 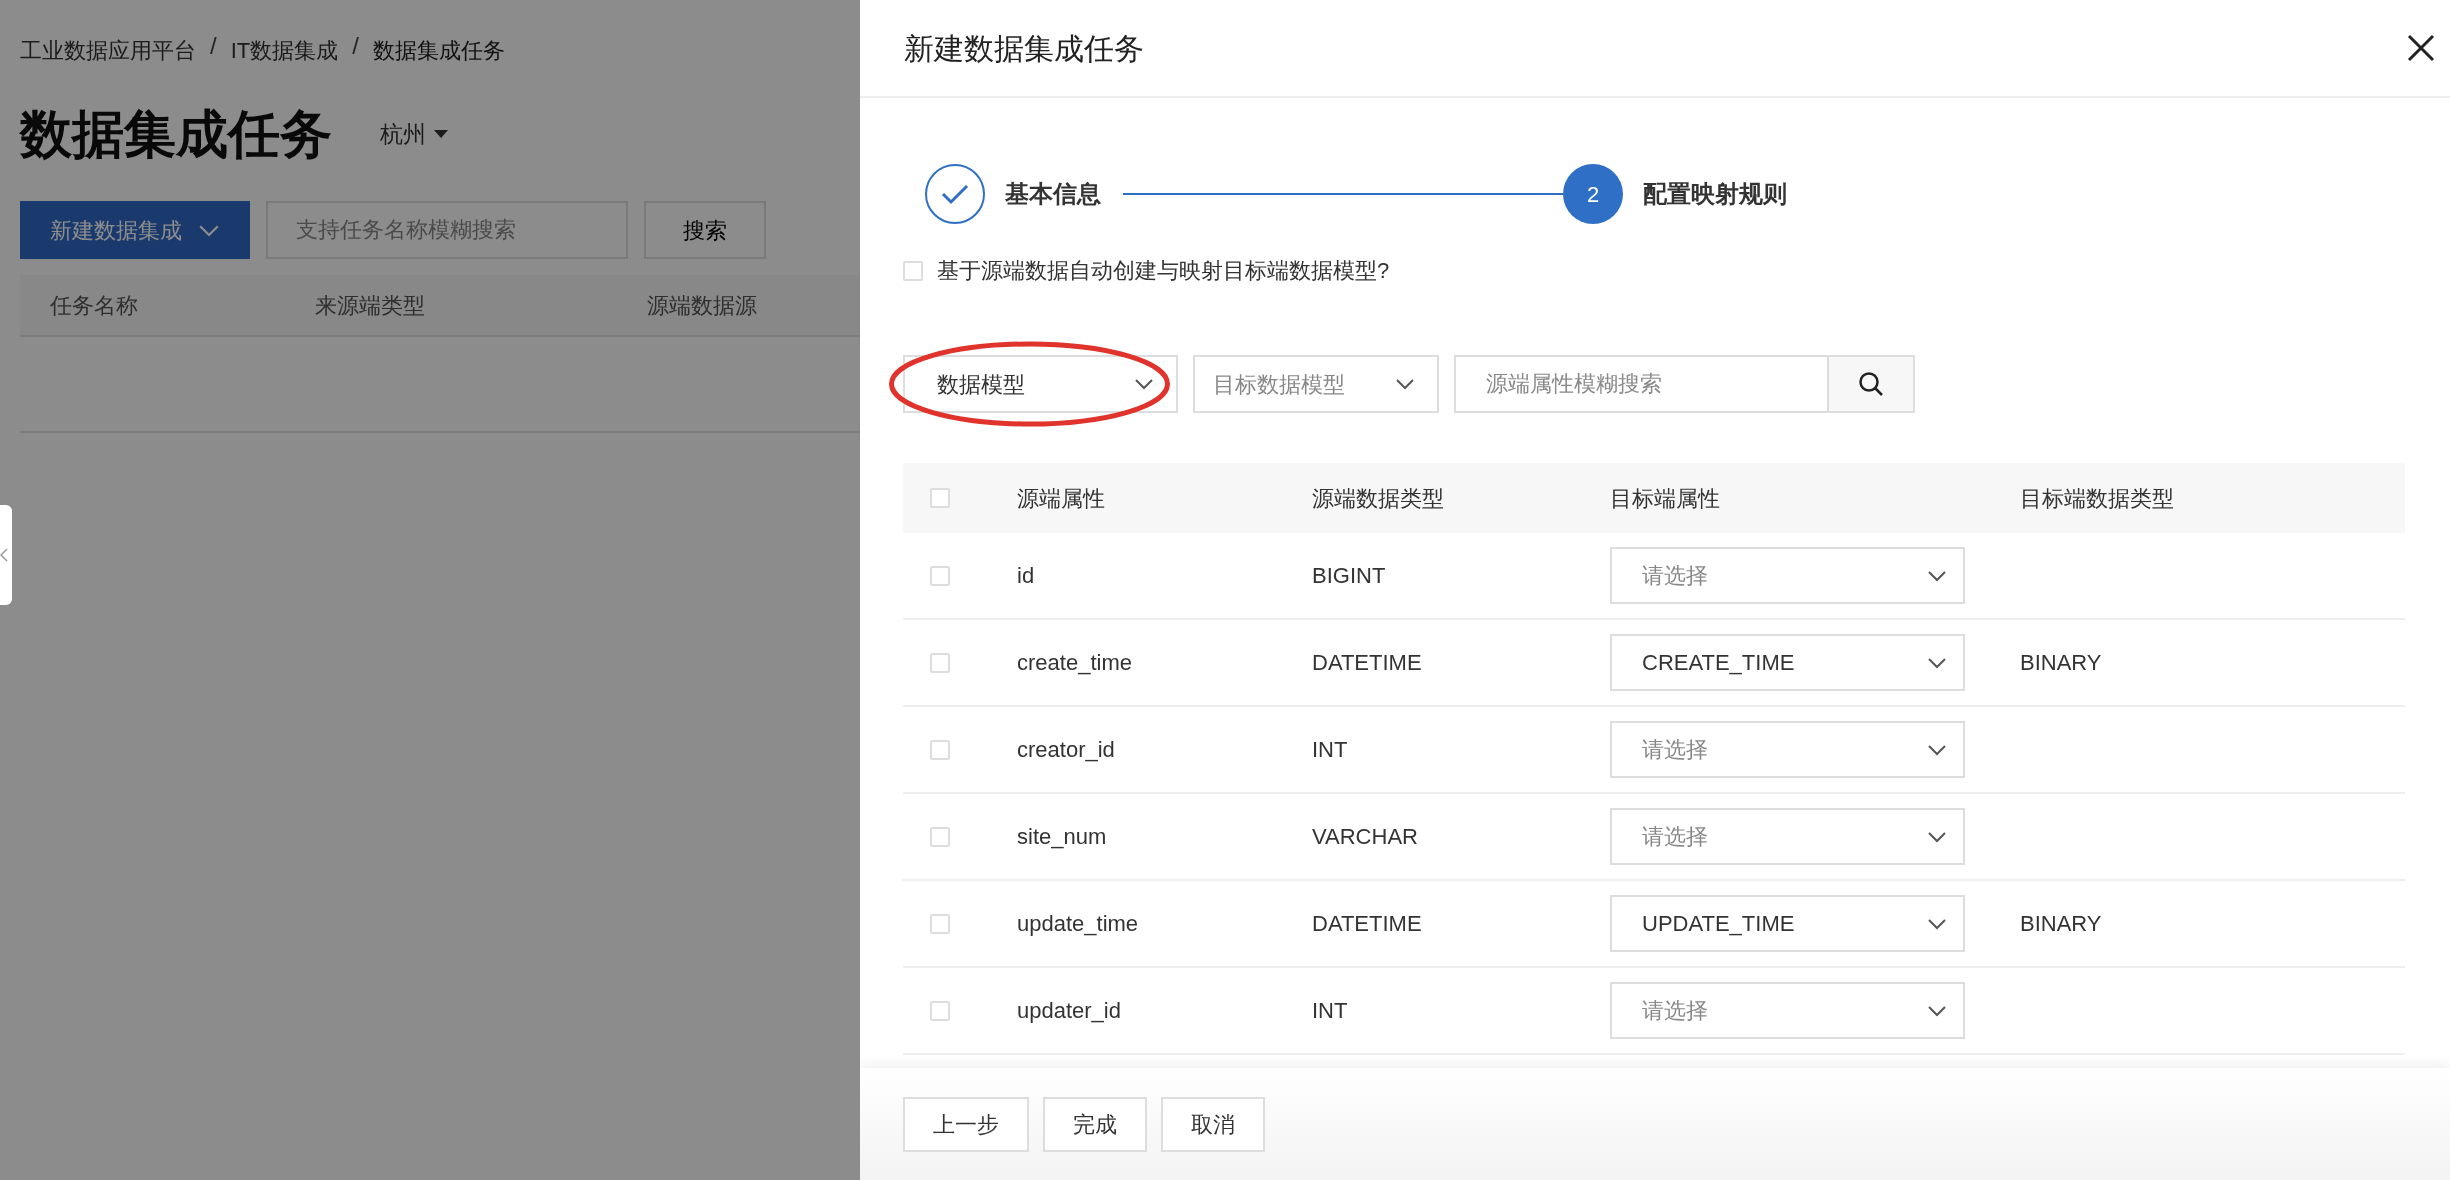 I want to click on search-icon, so click(x=1871, y=384).